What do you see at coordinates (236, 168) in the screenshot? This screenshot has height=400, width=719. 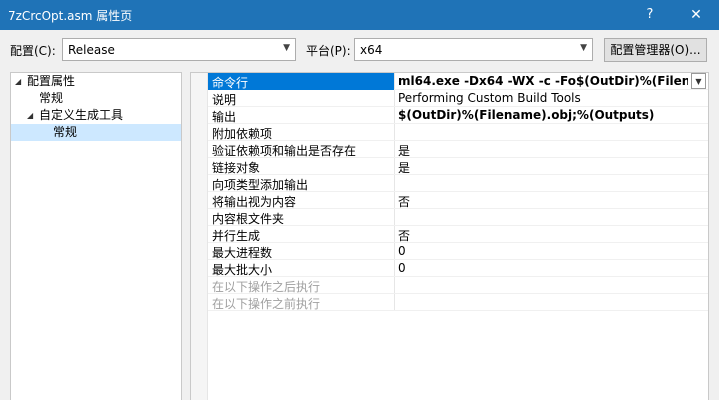 I see `property-name: 链接对象` at bounding box center [236, 168].